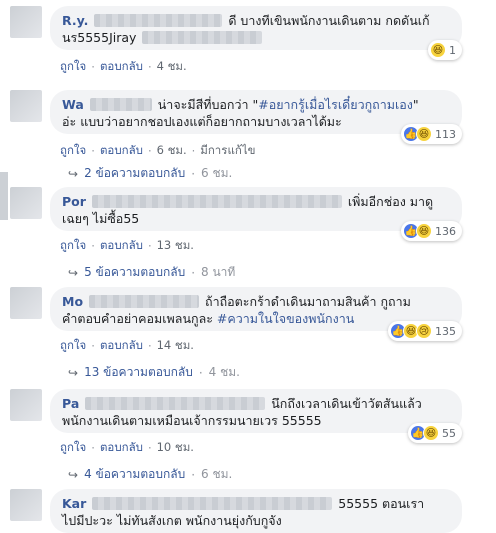 The width and height of the screenshot is (496, 533). I want to click on view-replies: ↪ 5 ข้อความตอบกลับ · 8 นาที, so click(151, 272).